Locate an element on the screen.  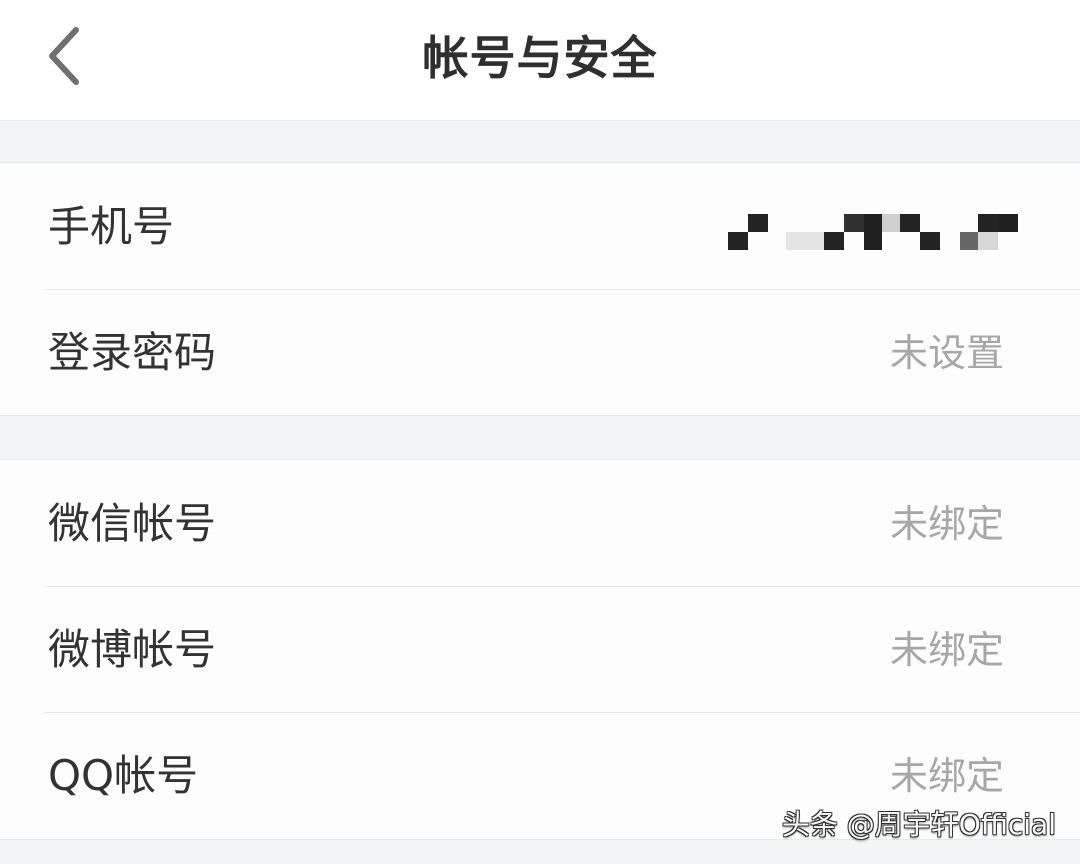
login-password-status: 未设置 is located at coordinates (946, 353).